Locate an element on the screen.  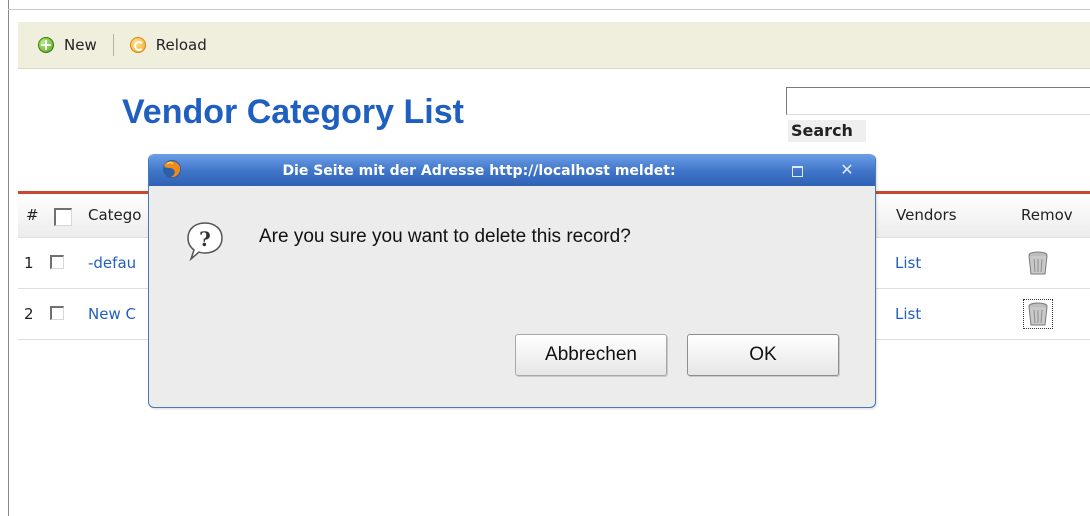
reload-icon is located at coordinates (137, 45).